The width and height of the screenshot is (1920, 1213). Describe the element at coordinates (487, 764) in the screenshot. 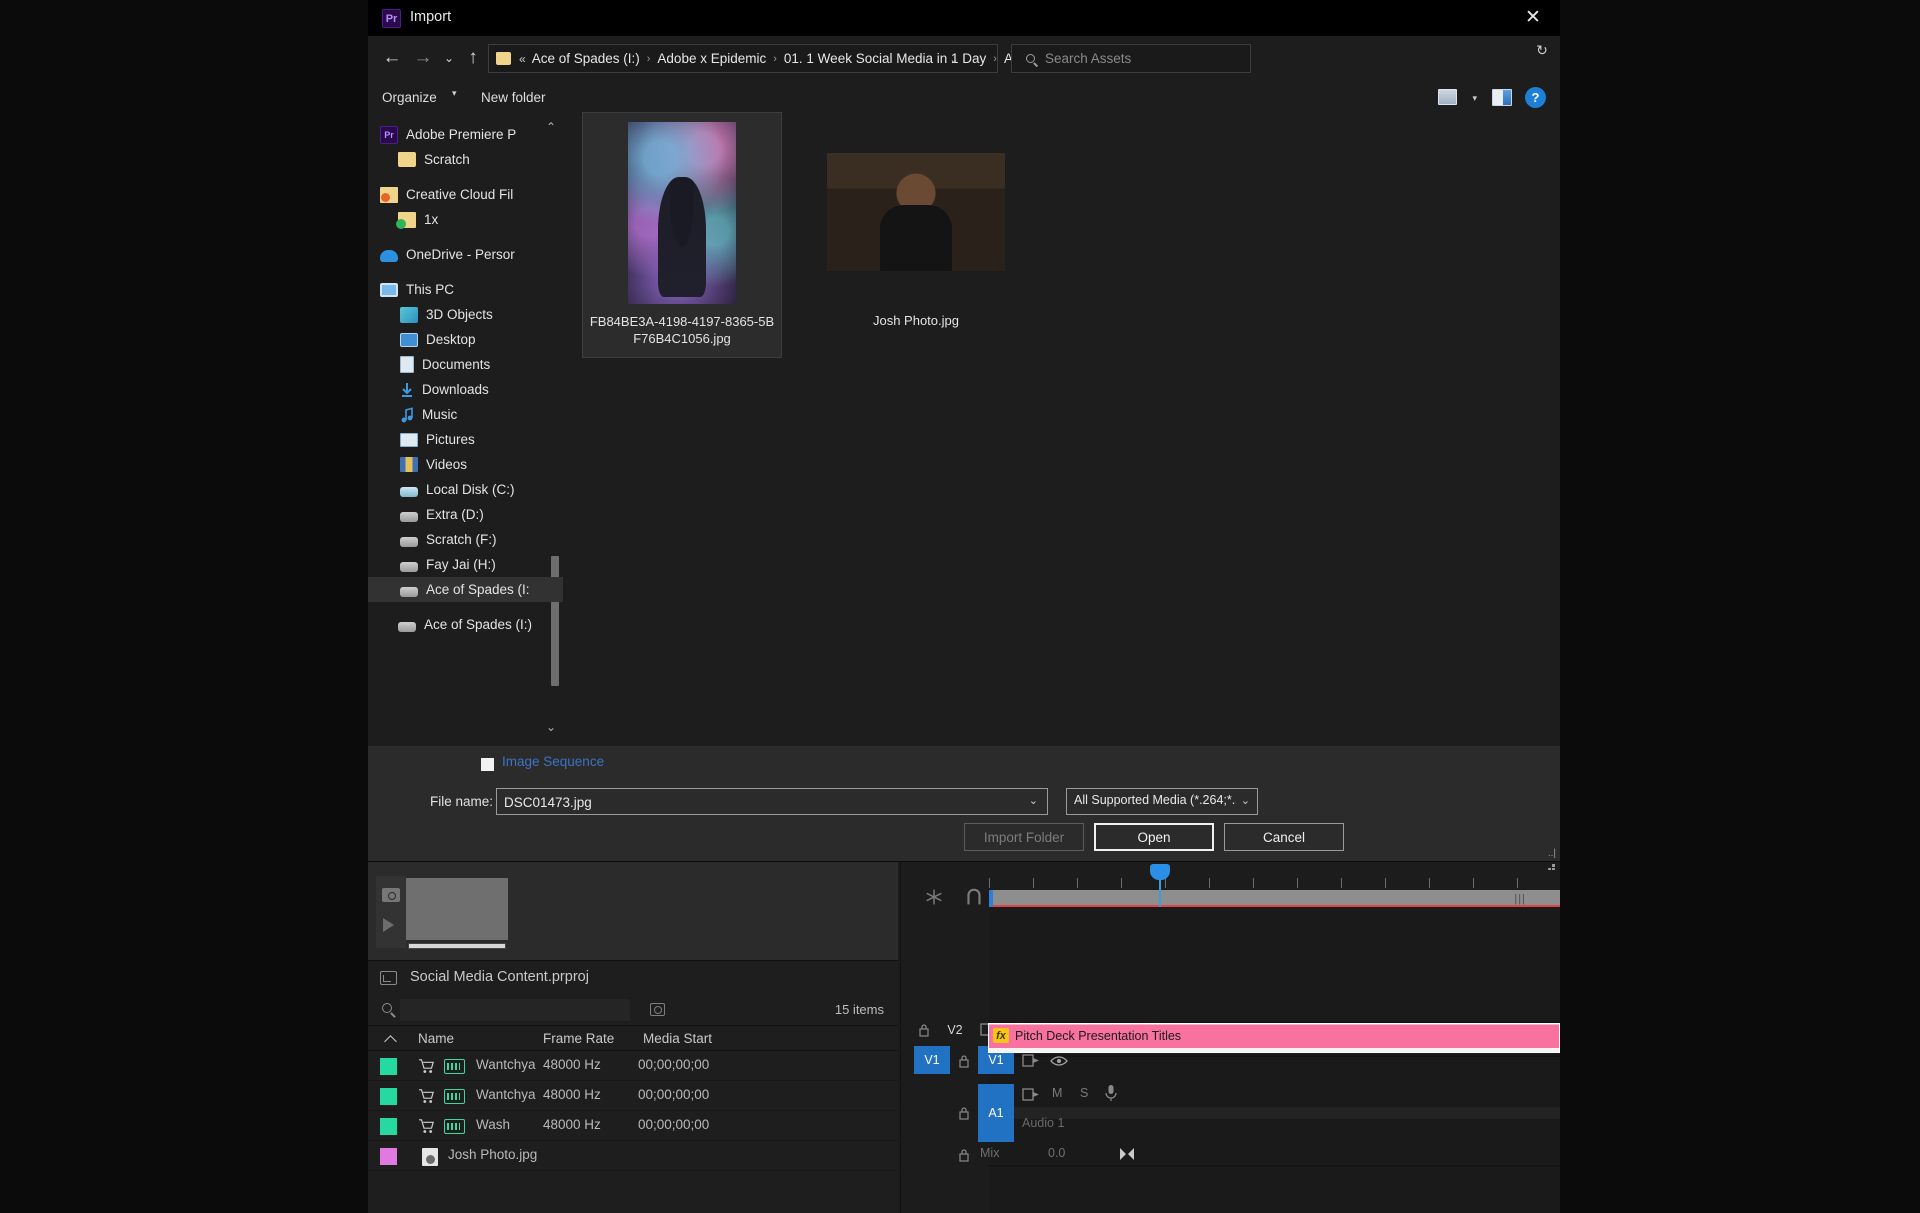

I see `image-sequence-checkbox` at that location.